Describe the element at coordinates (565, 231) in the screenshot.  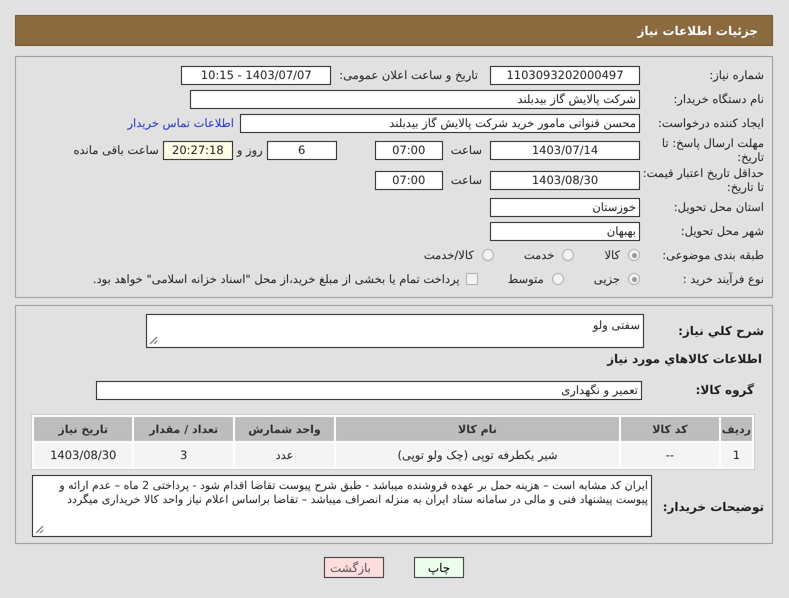
I see `city-field: بهبهان` at that location.